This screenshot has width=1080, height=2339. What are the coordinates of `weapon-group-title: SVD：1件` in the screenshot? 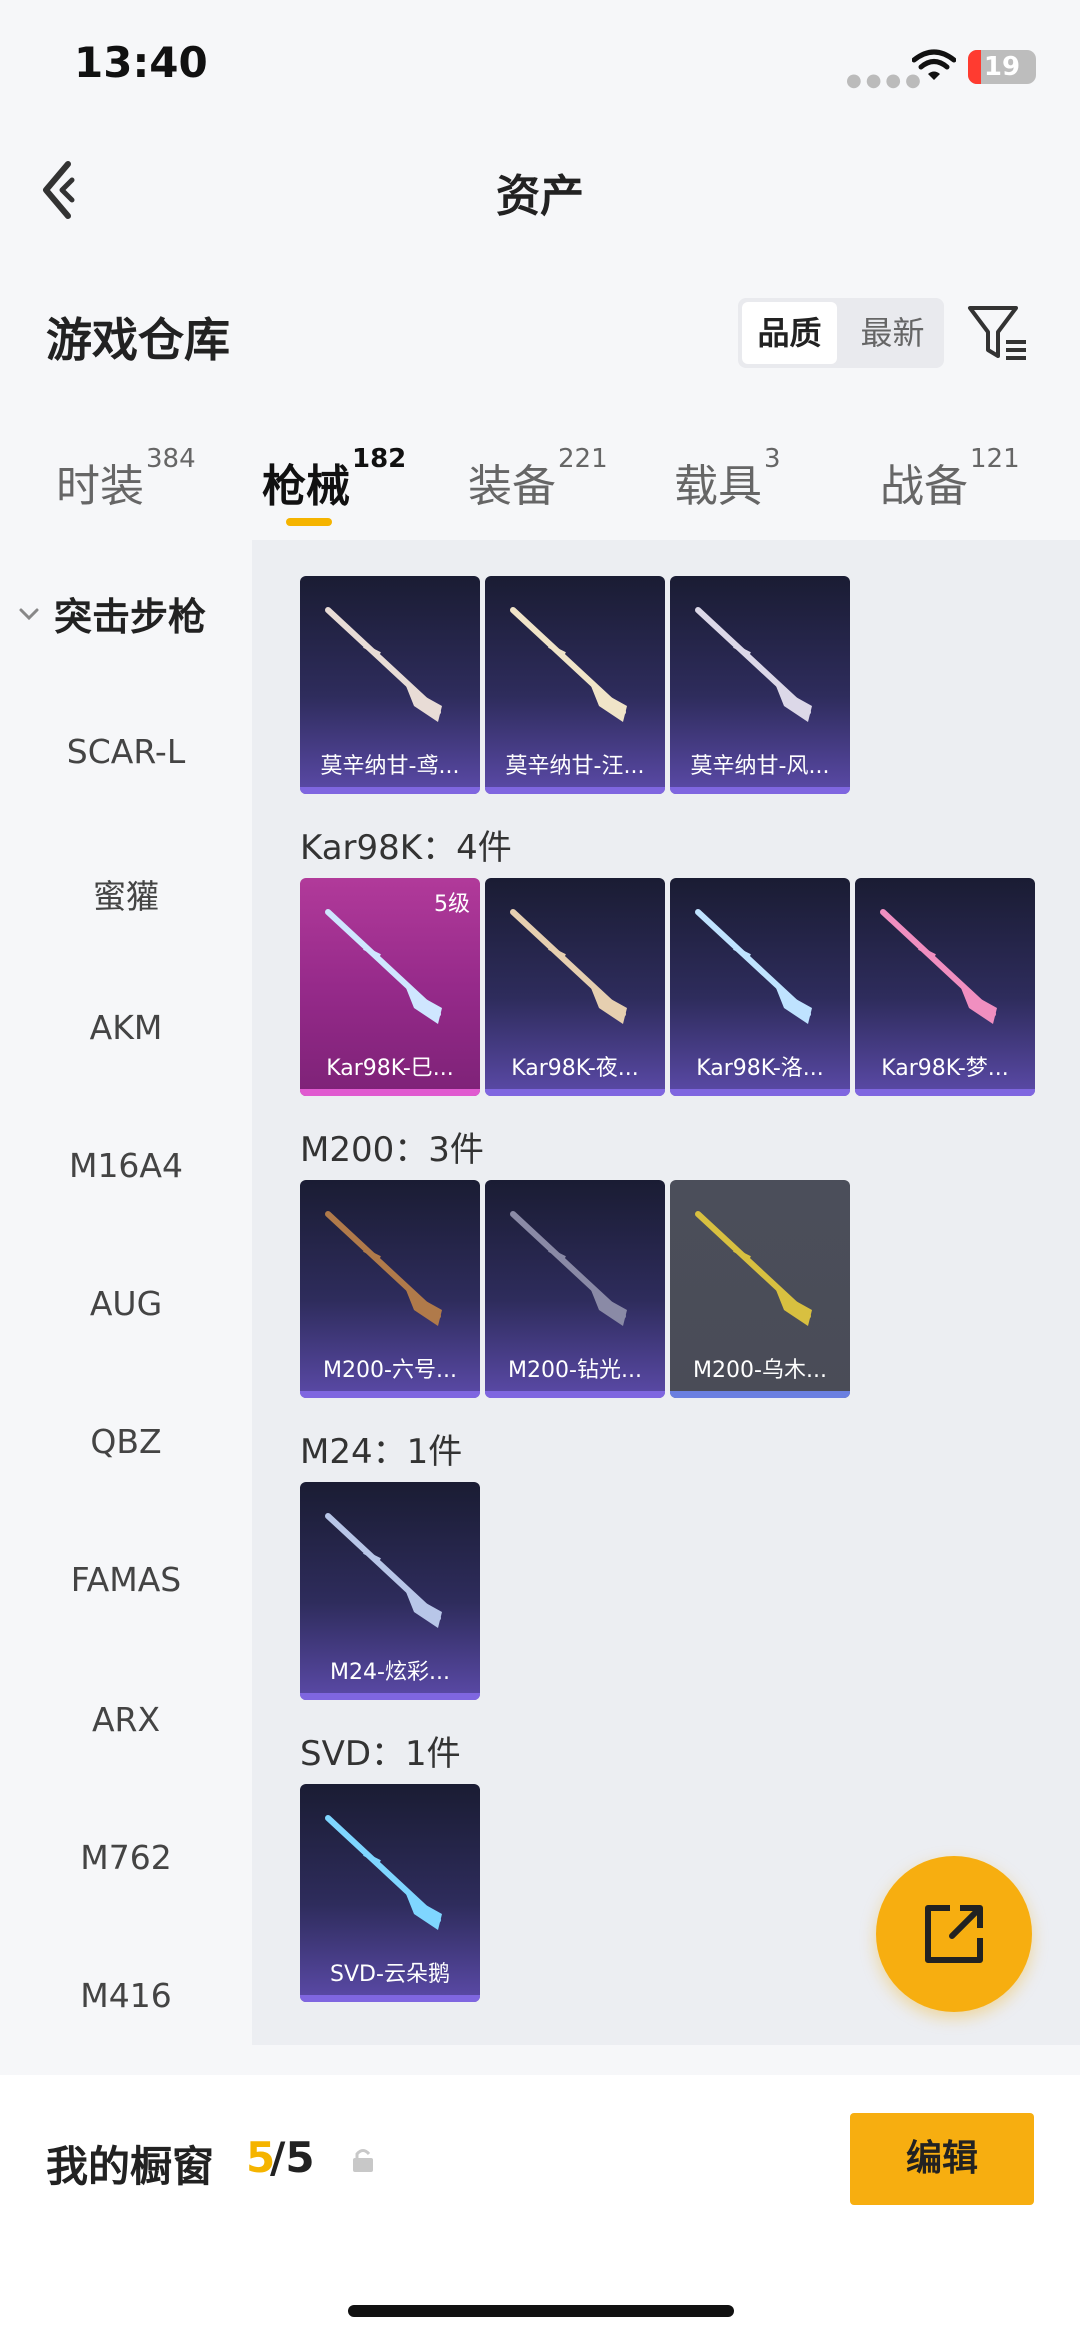 It's located at (380, 1754).